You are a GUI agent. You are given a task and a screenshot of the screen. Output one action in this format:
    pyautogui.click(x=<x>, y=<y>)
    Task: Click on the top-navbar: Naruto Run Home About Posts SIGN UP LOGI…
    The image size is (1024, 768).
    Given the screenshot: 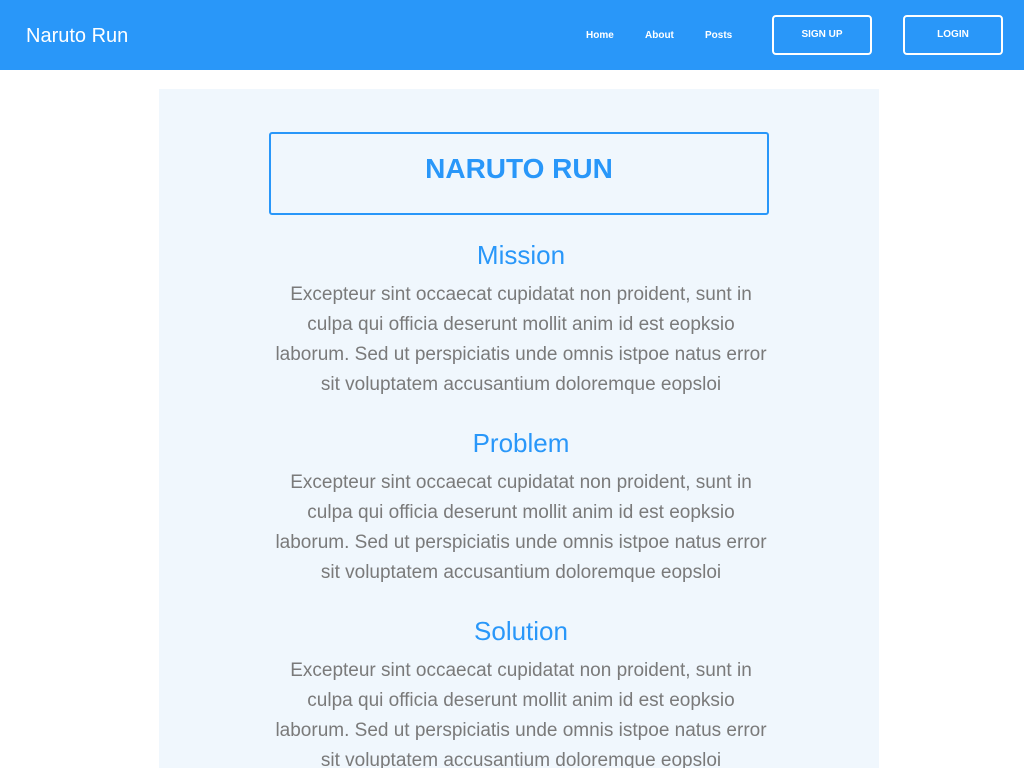 What is the action you would take?
    pyautogui.click(x=512, y=35)
    